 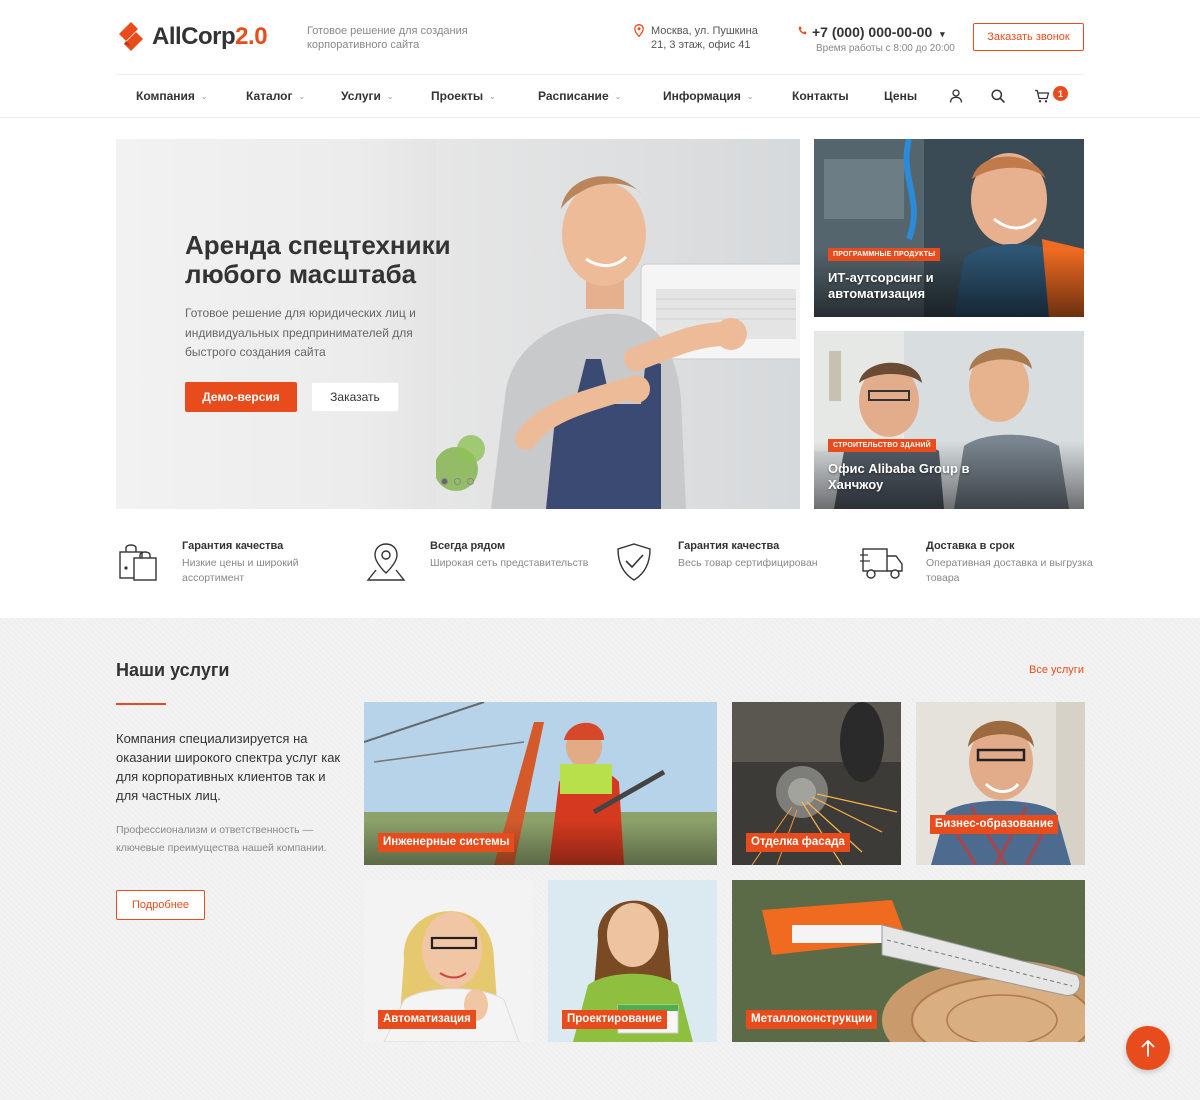 I want to click on cart-count-badge: 1, so click(x=1060, y=93).